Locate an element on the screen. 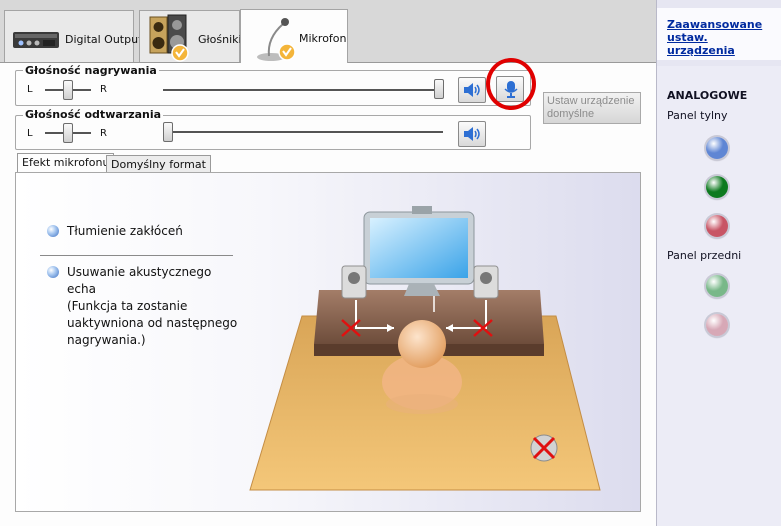  tab-digital-output: Digital Output is located at coordinates (73, 36).